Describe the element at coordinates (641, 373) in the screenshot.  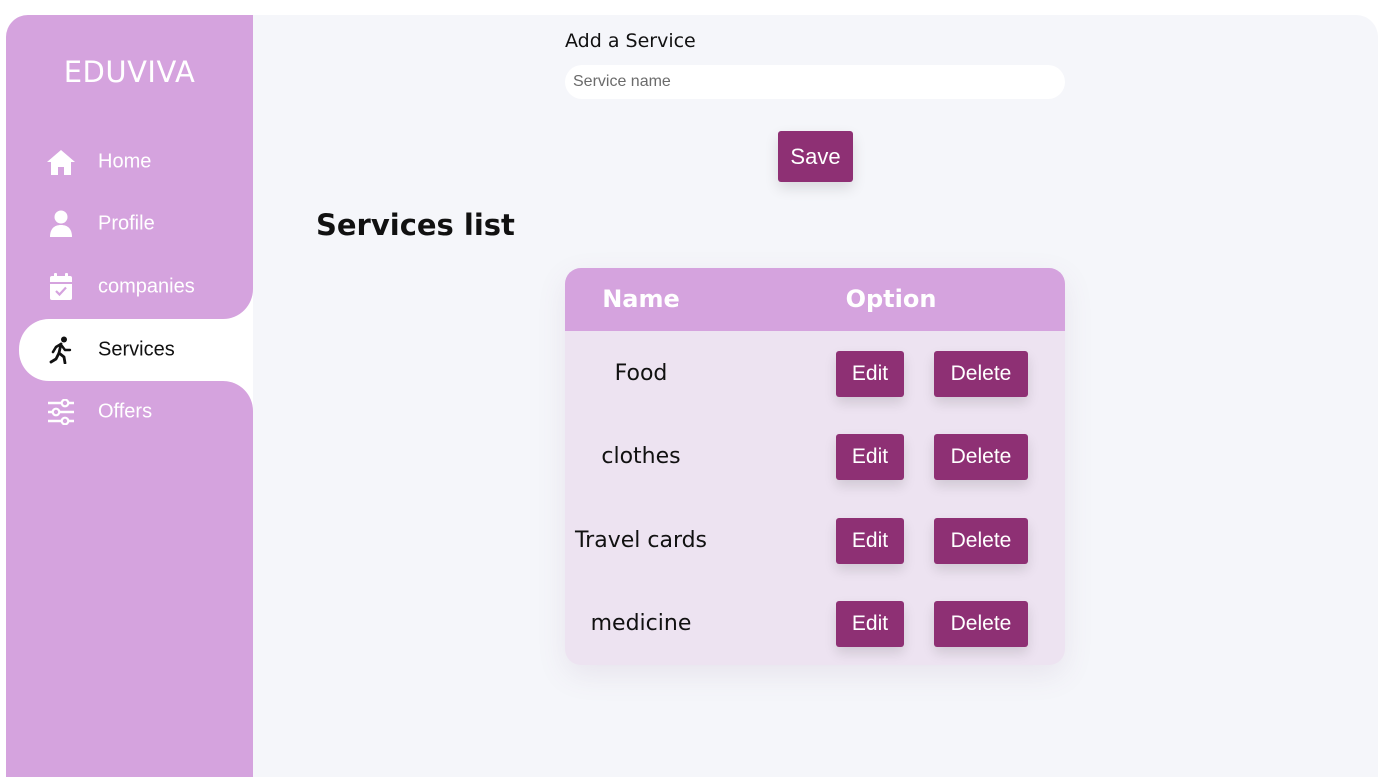
I see `service-name-cell: Food` at that location.